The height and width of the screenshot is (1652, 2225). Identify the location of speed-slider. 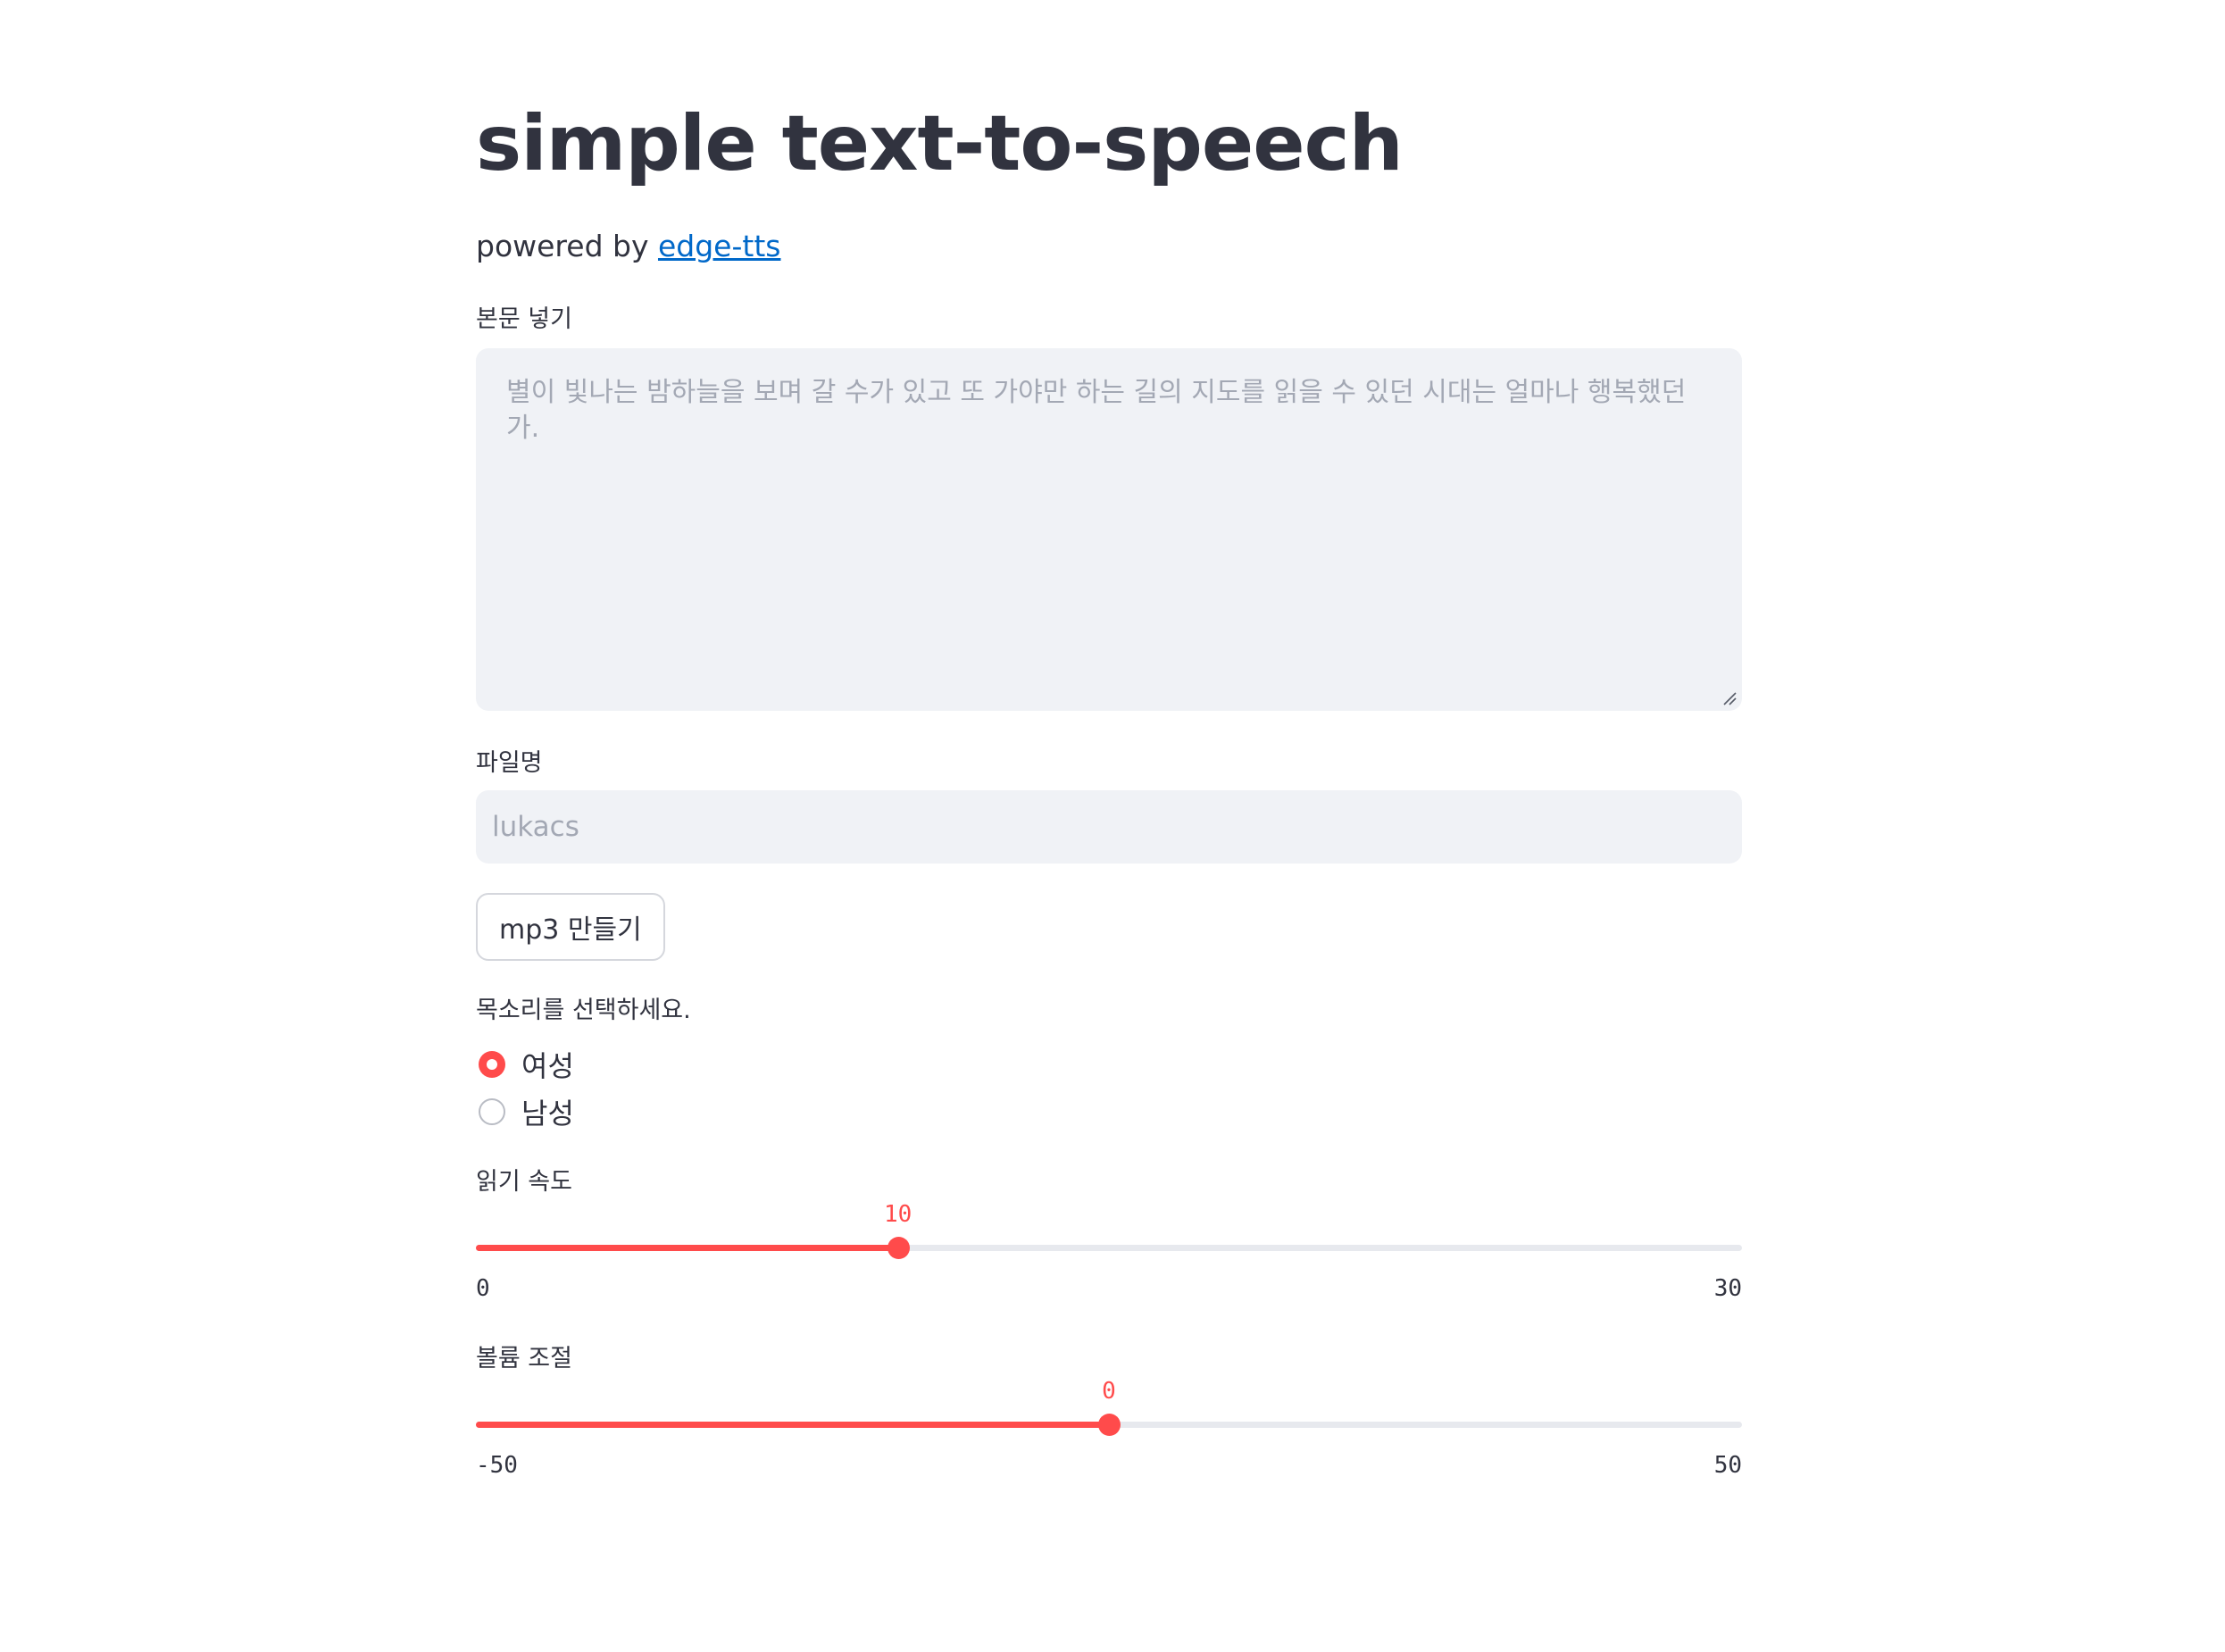
(1109, 1248).